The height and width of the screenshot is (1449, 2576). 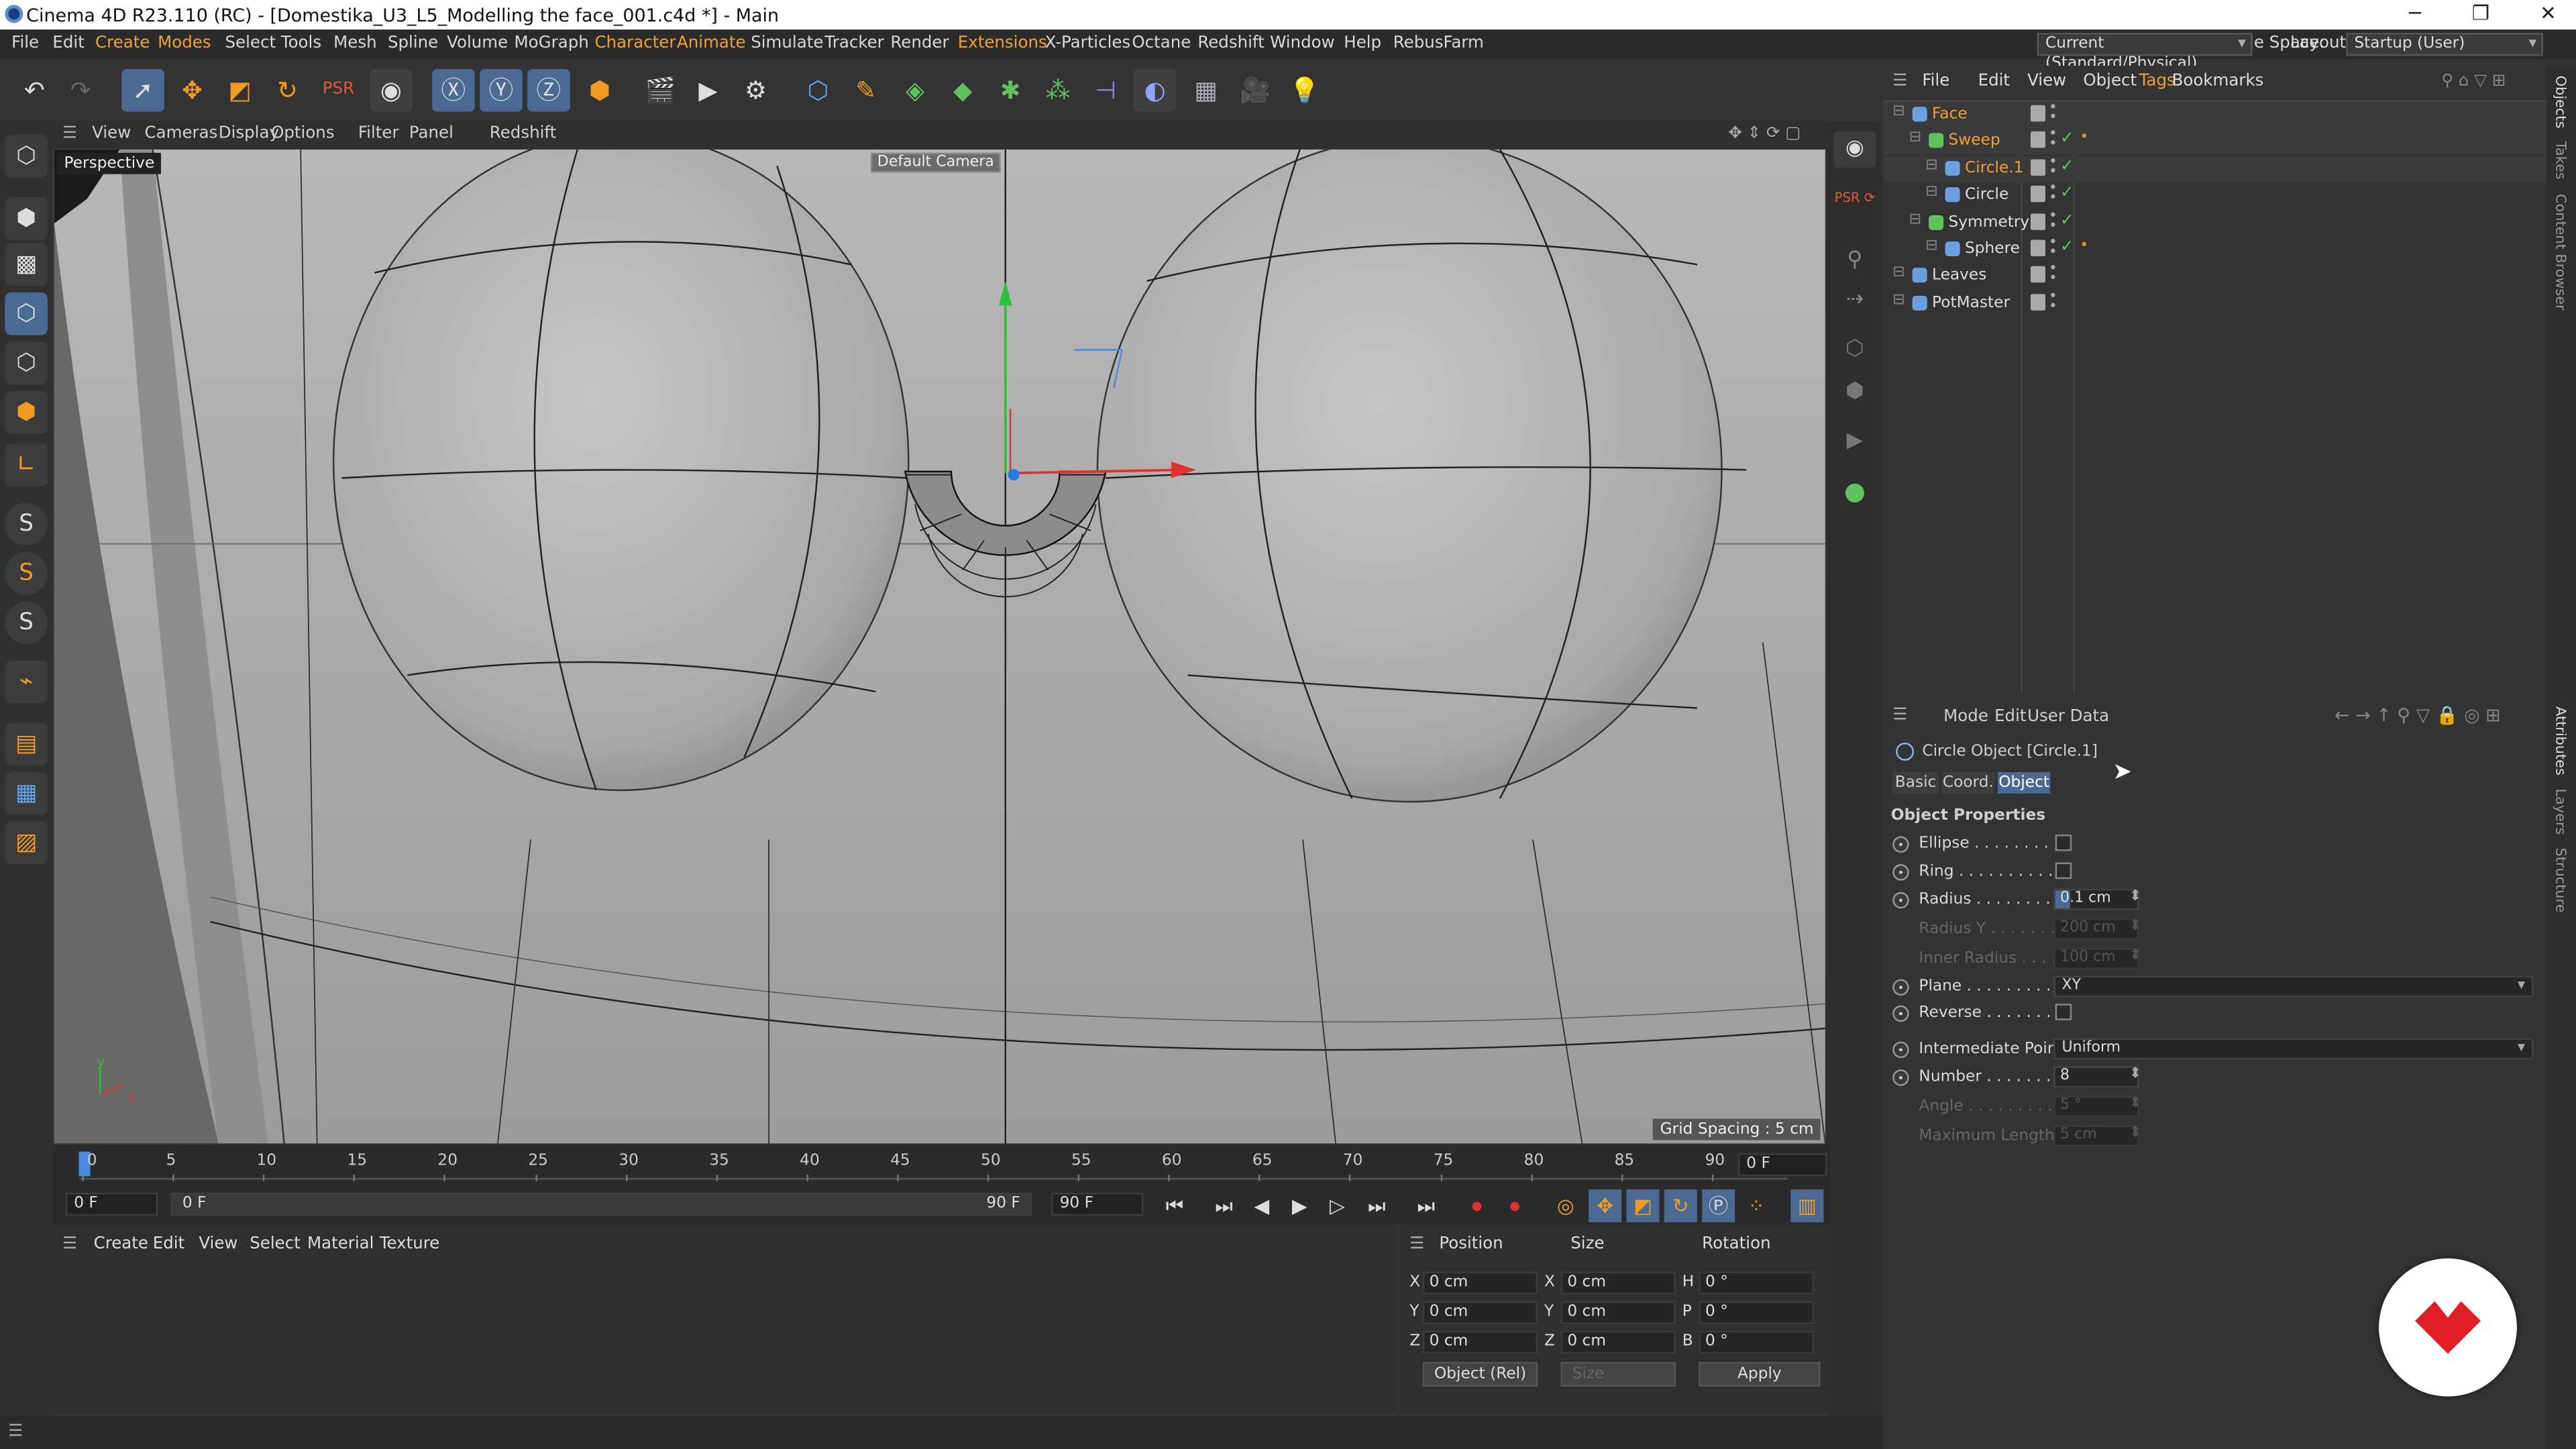 What do you see at coordinates (2096, 929) in the screenshot?
I see `attr-number-field: 200 cm` at bounding box center [2096, 929].